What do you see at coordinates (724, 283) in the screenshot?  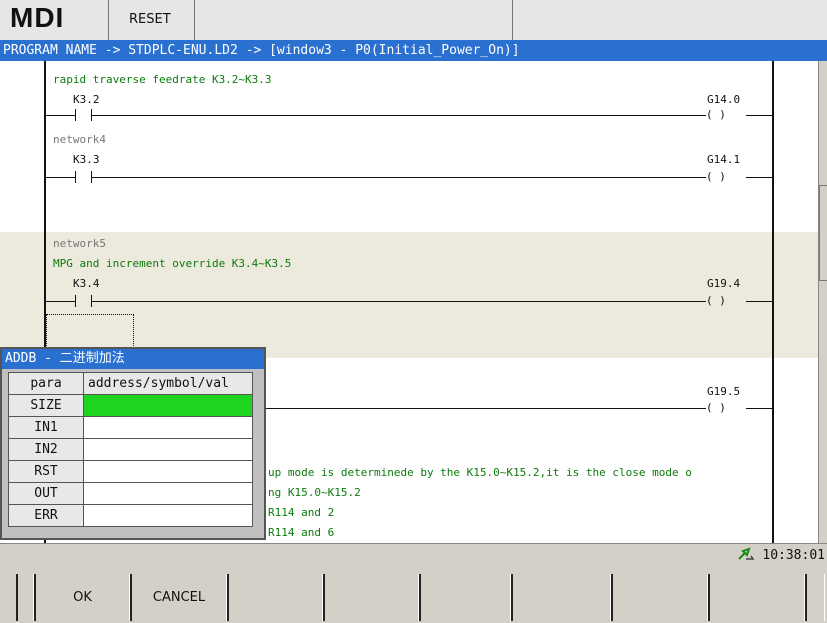 I see `coil-address: G19.4` at bounding box center [724, 283].